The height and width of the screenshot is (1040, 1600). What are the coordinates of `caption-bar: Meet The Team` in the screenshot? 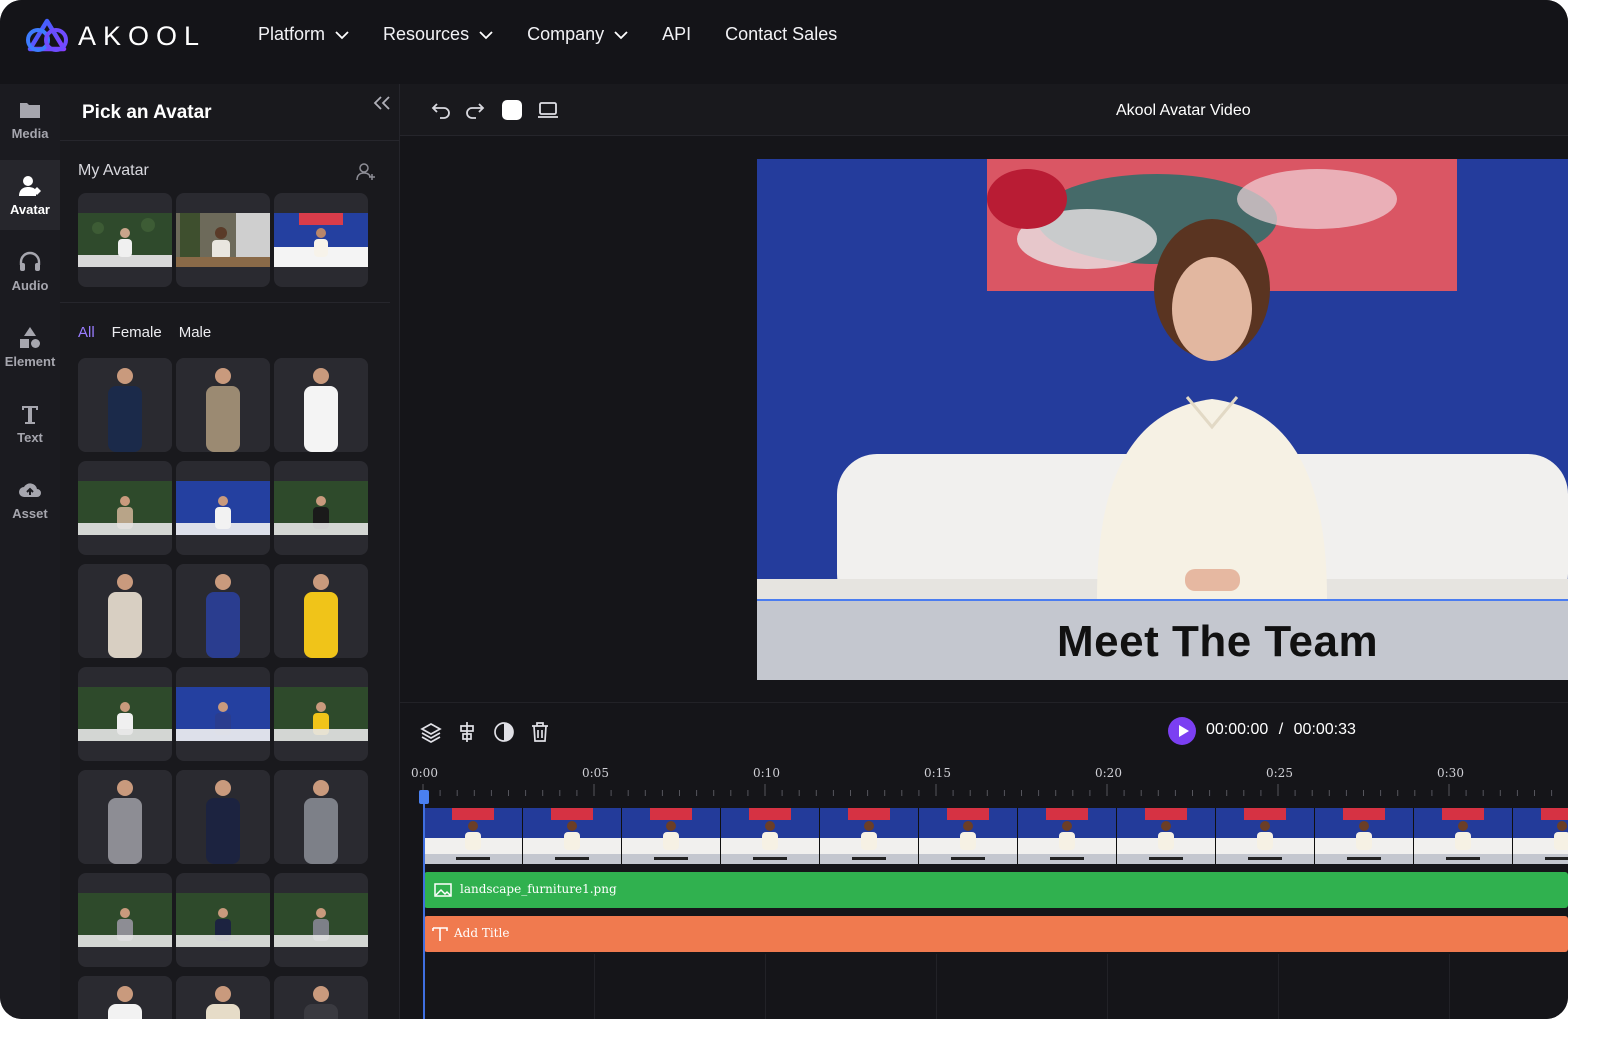 It's located at (1162, 639).